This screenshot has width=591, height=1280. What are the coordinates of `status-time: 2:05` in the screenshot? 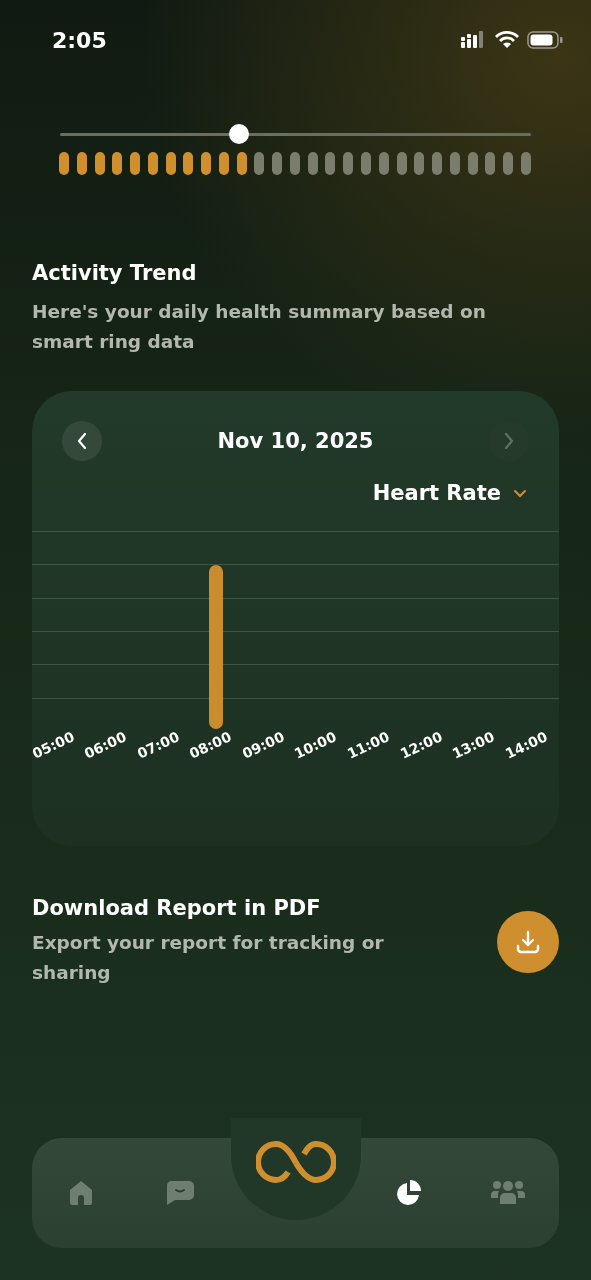 It's located at (79, 40).